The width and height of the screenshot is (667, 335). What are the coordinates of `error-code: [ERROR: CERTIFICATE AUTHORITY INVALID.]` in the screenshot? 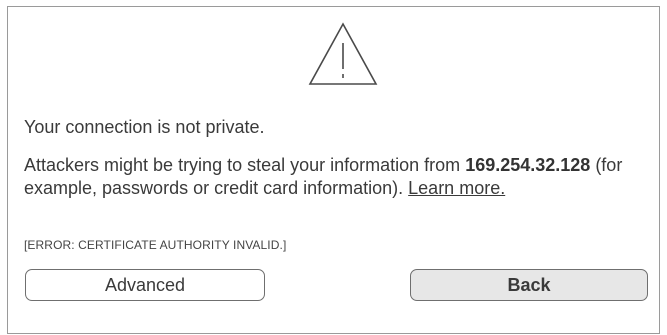 It's located at (155, 245).